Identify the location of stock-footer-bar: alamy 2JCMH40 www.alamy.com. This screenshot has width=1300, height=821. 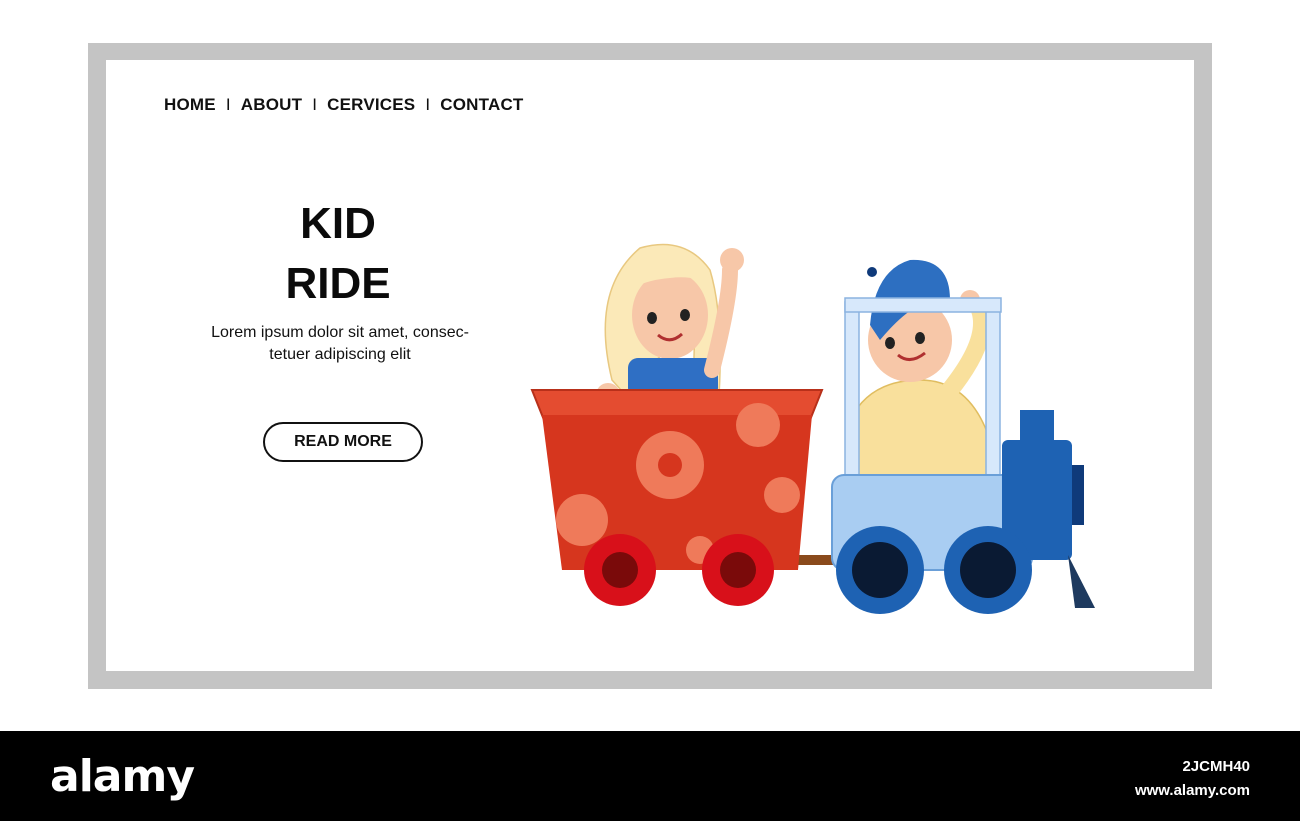
(650, 776).